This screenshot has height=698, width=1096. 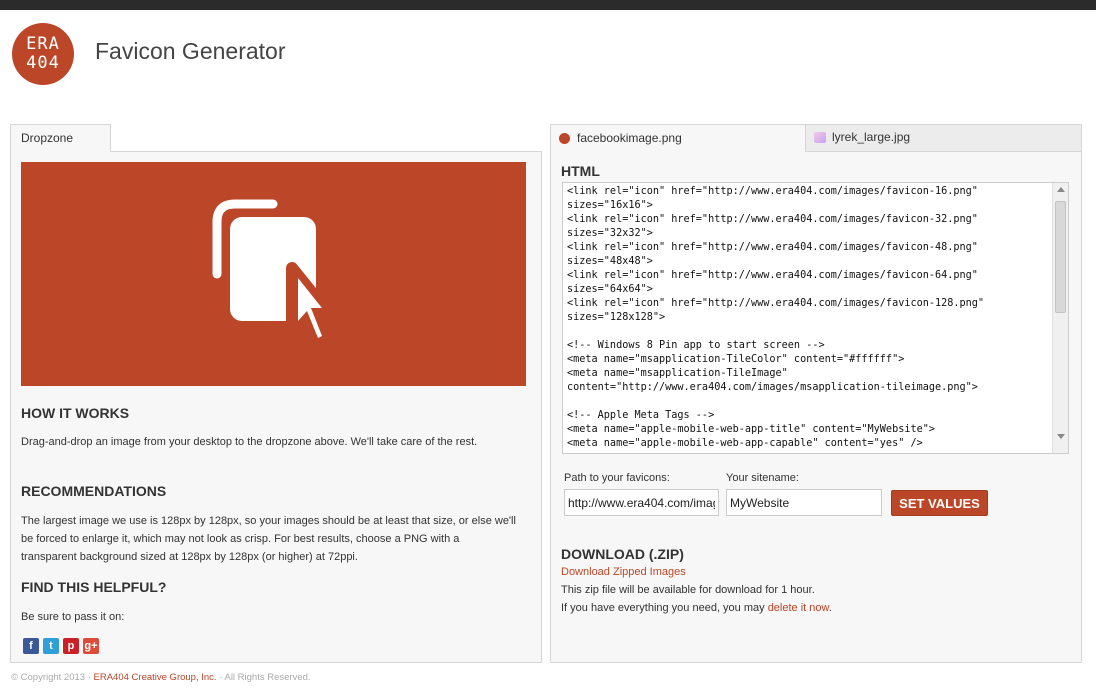 What do you see at coordinates (43, 44) in the screenshot?
I see `logo-text-line1: ERA` at bounding box center [43, 44].